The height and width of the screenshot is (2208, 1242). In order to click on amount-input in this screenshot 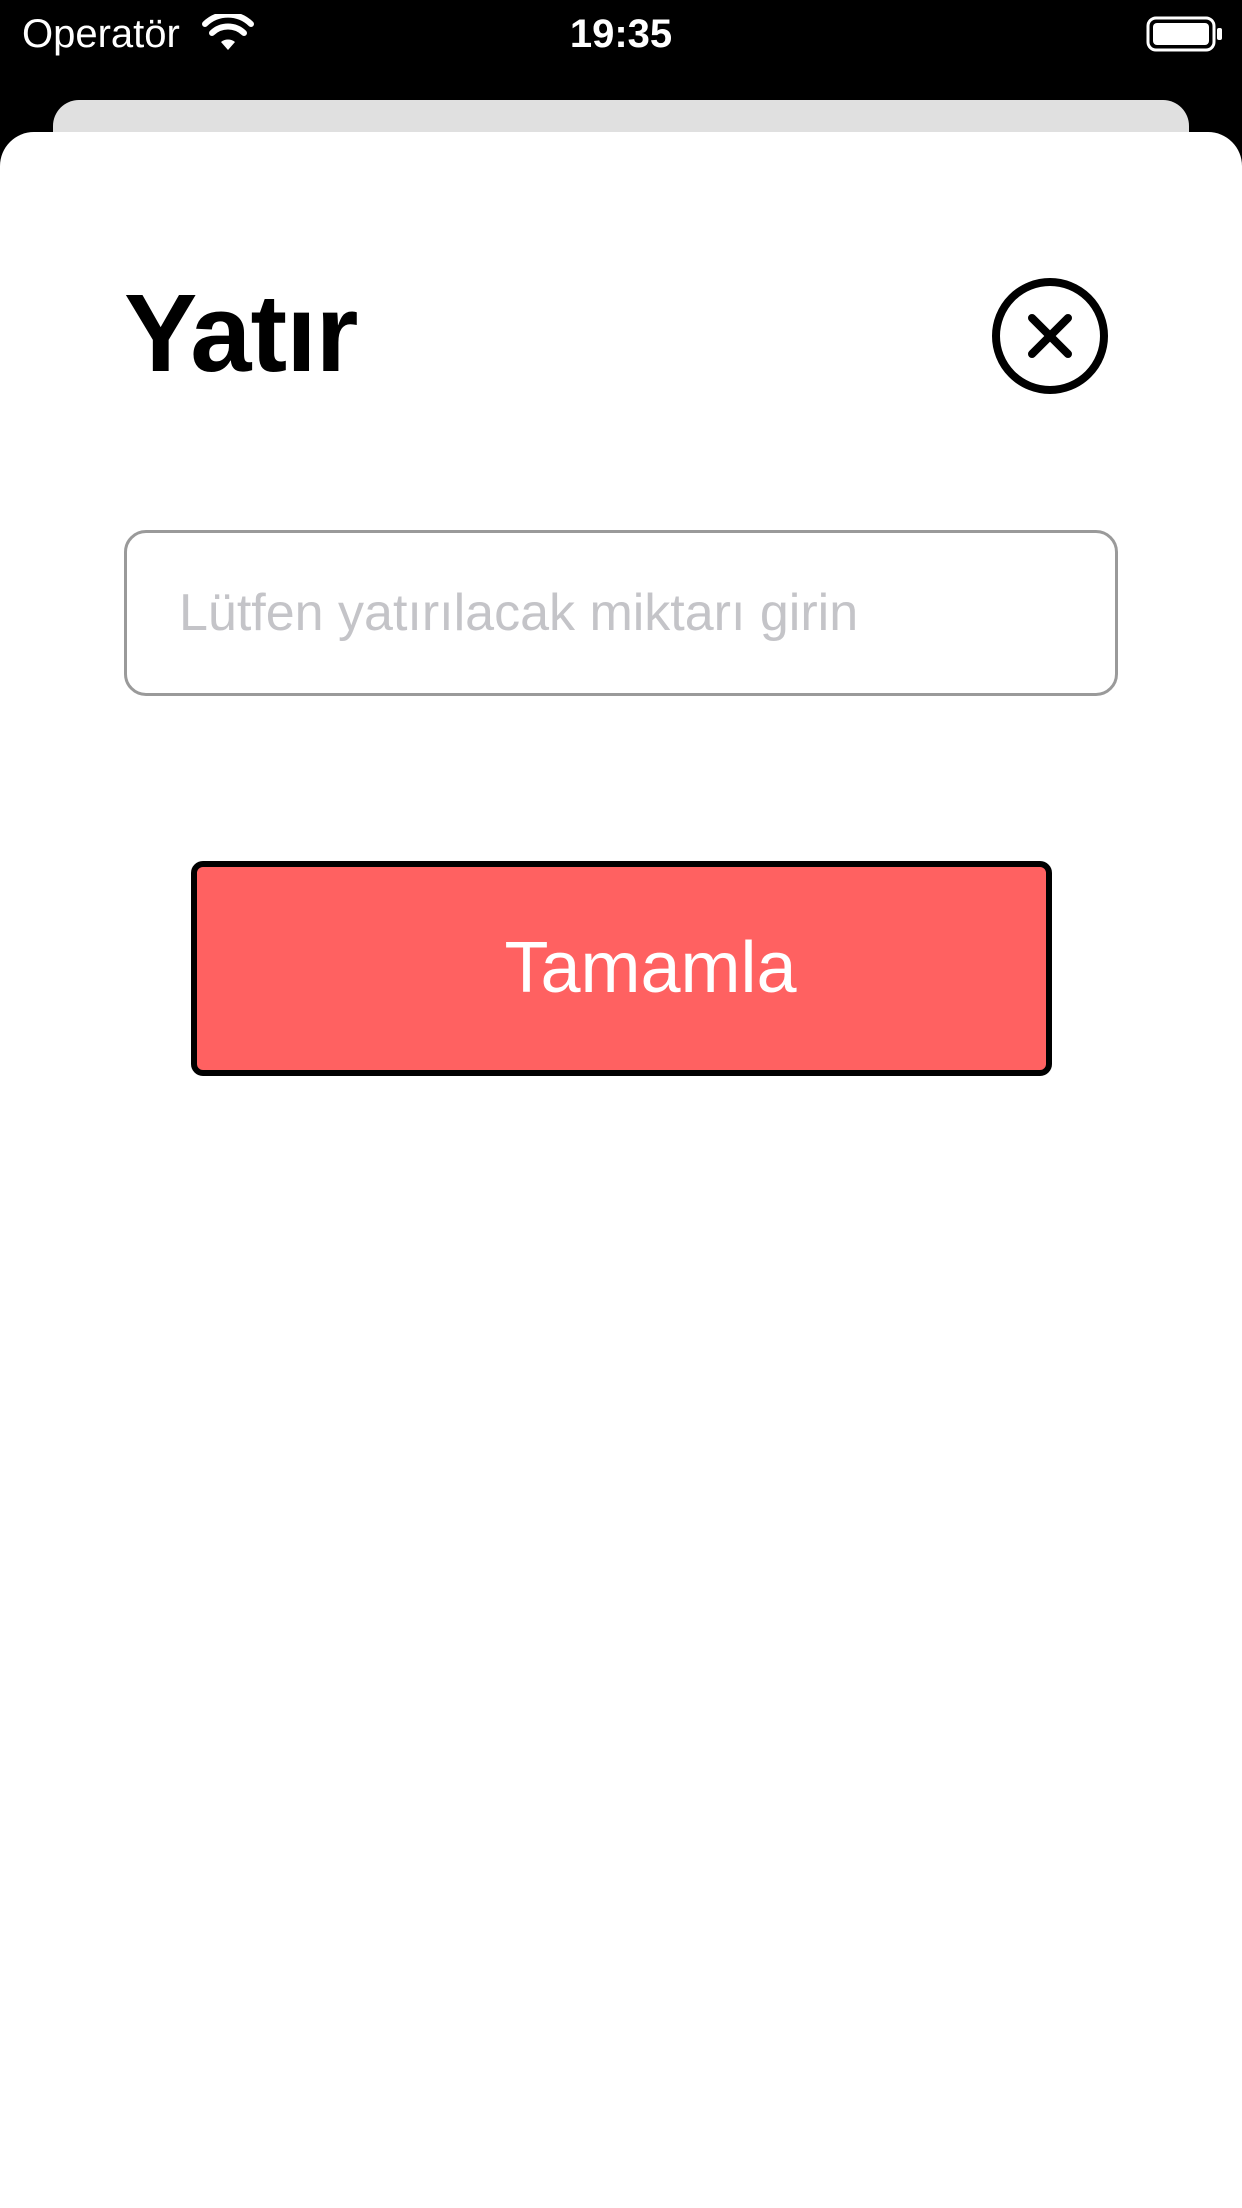, I will do `click(621, 613)`.